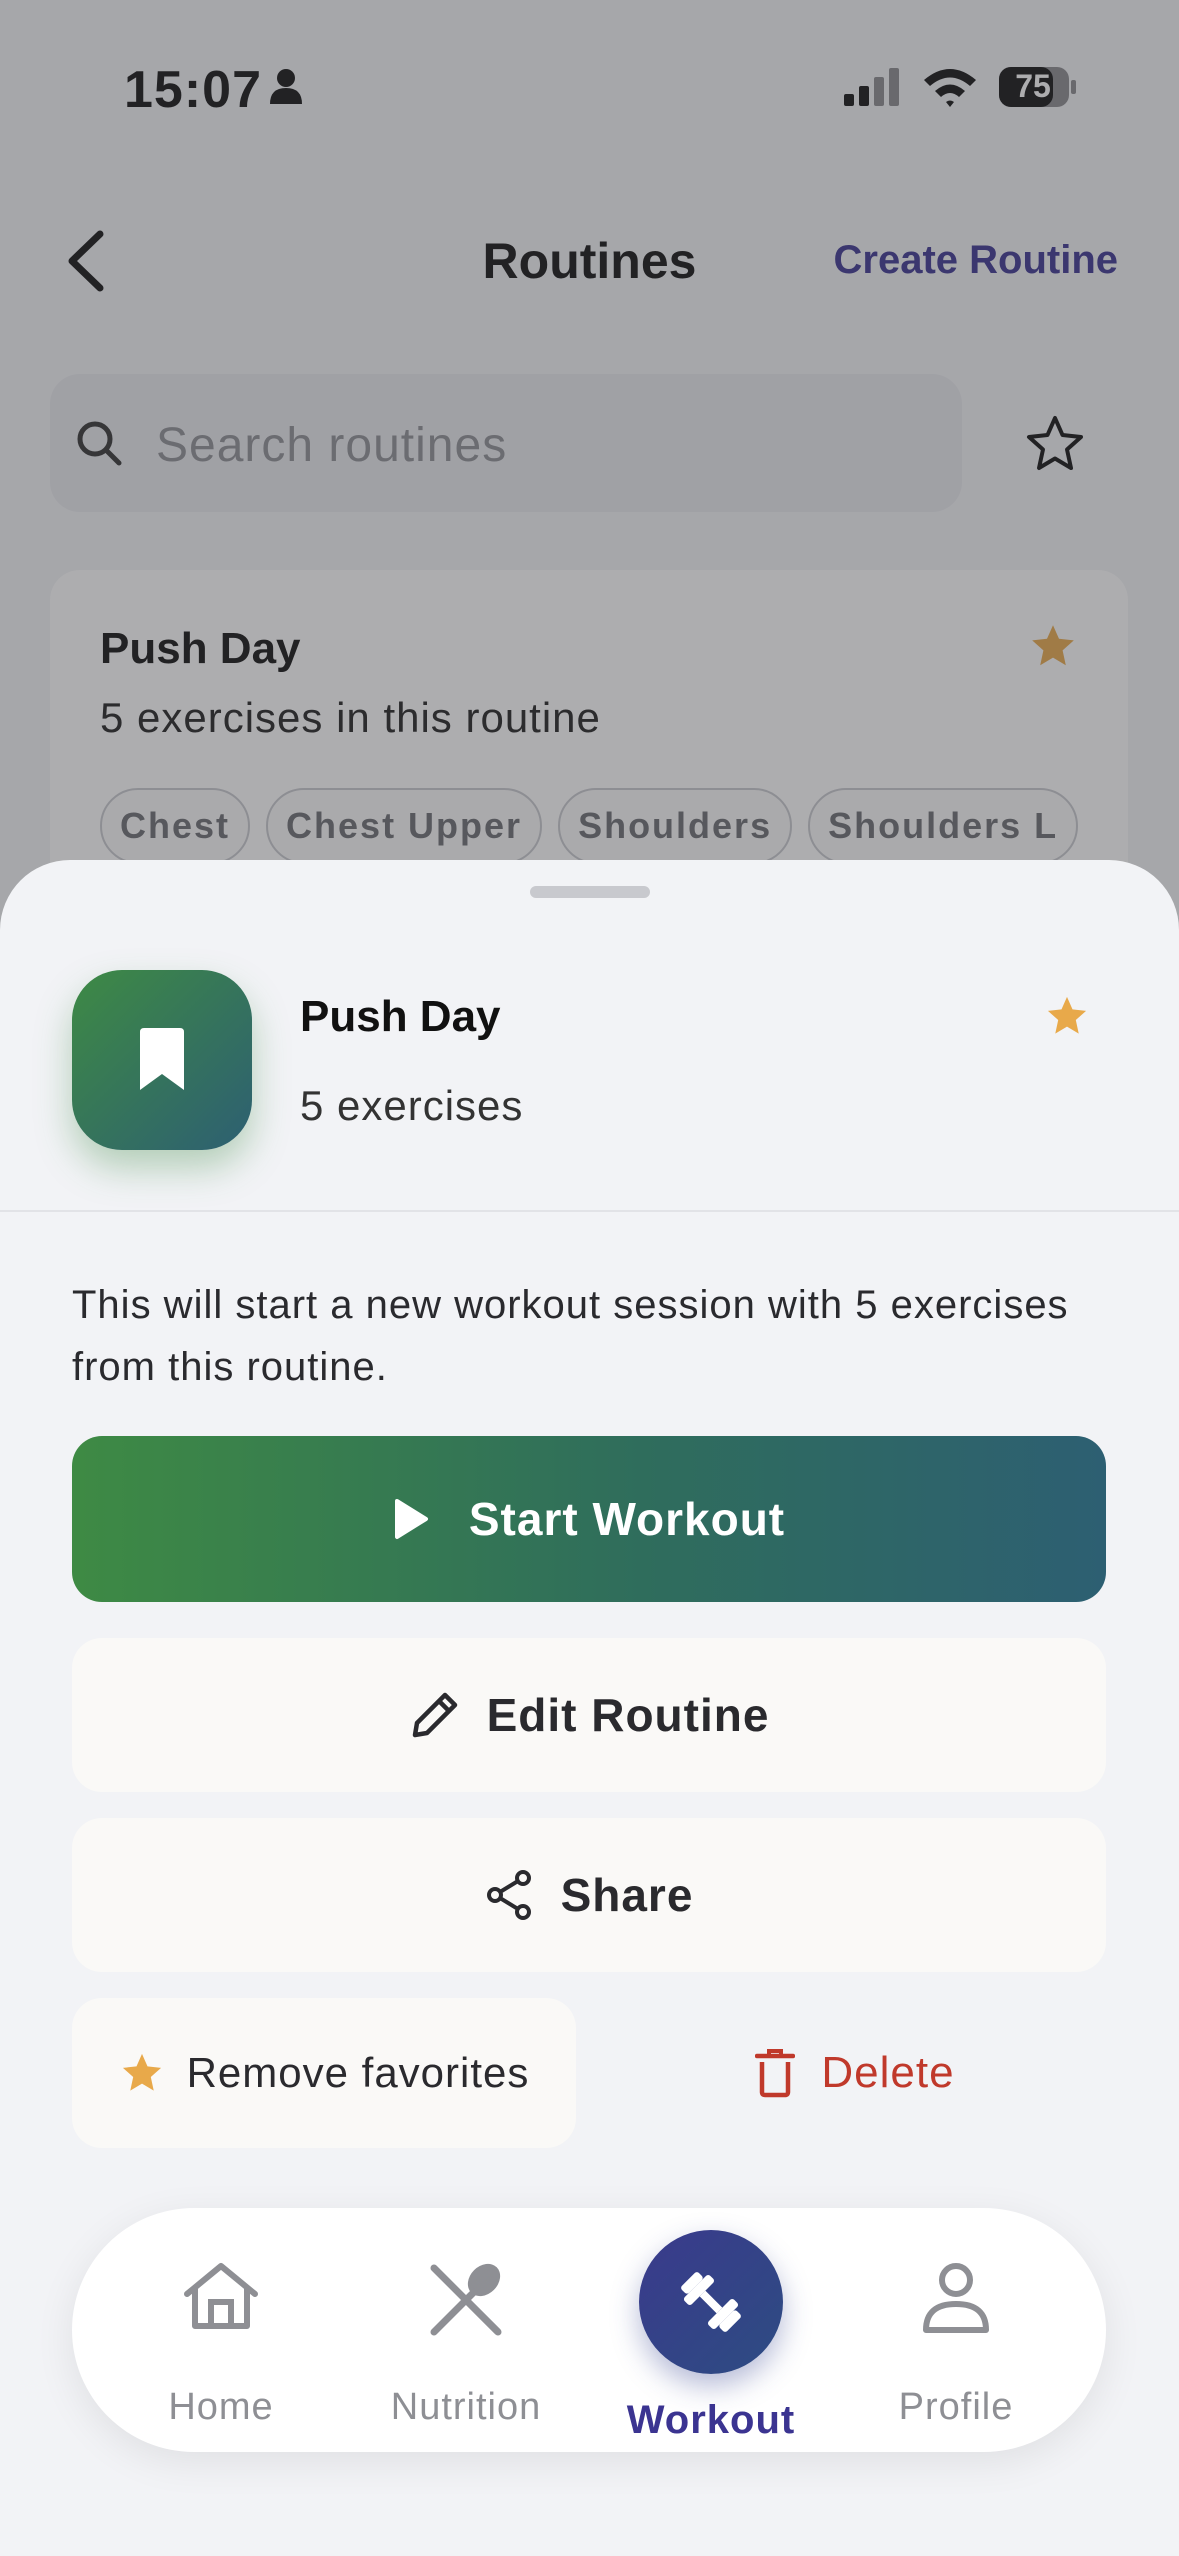 The image size is (1179, 2556). Describe the element at coordinates (956, 2407) in the screenshot. I see `tab-profile-label: Profile` at that location.